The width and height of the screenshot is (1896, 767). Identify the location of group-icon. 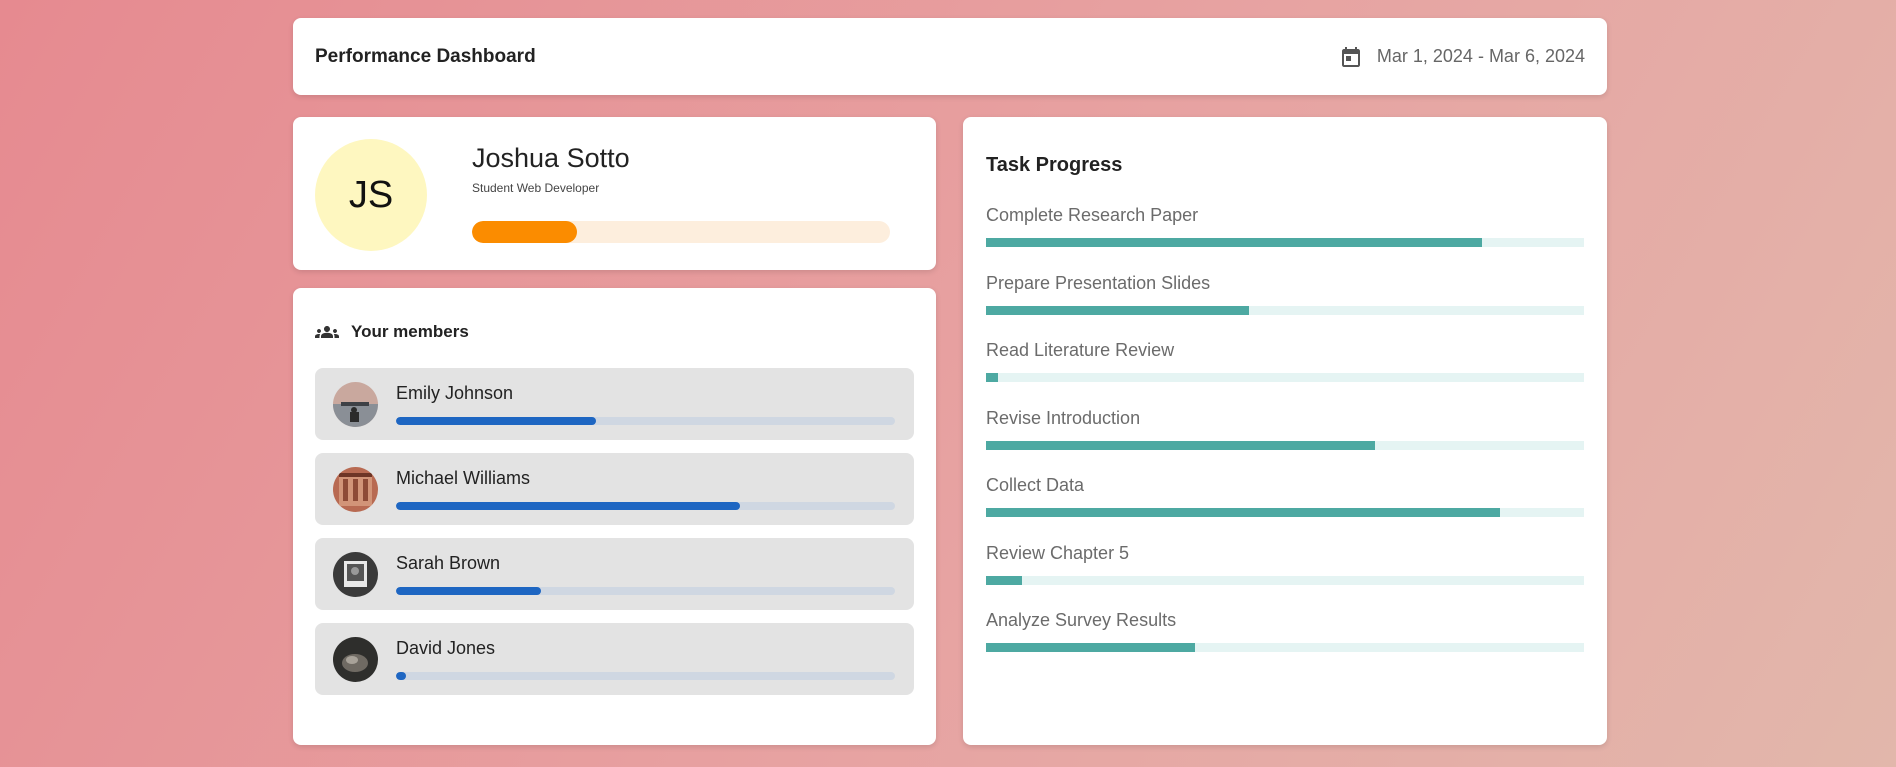
(327, 332).